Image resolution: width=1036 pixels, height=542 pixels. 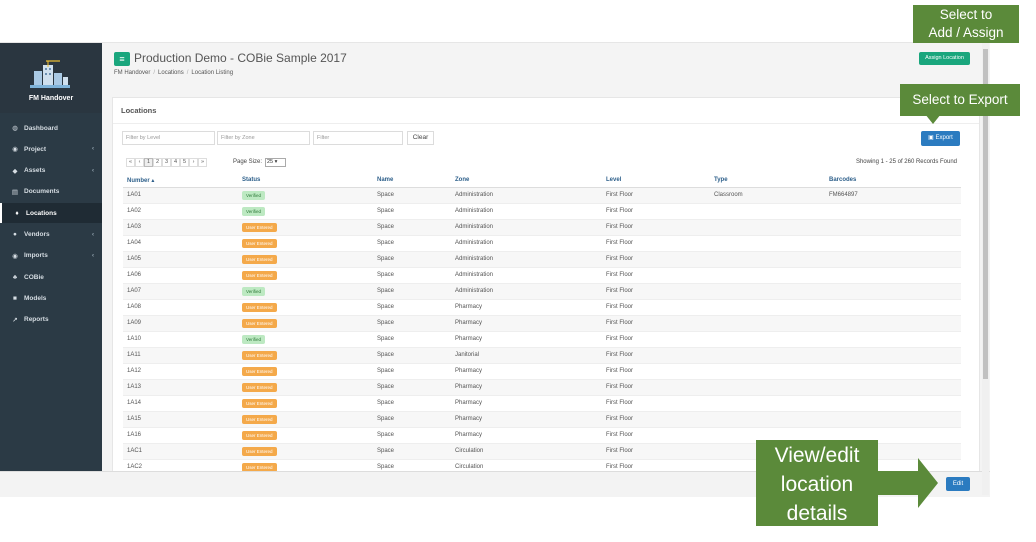 I want to click on sidebar-item-dashboard: ◍ Dashboard, so click(x=51, y=128).